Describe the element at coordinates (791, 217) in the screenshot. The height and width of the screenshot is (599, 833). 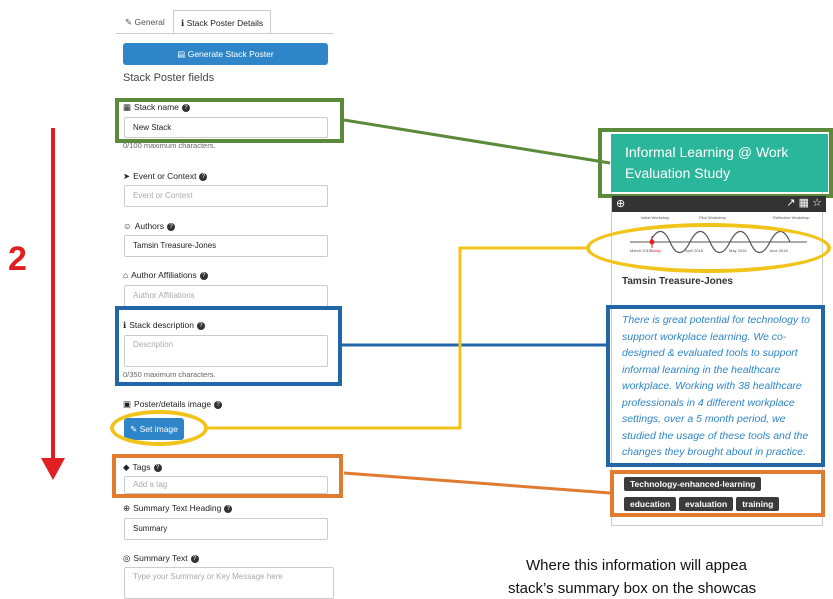
I see `timeline-label-reflective: Reflective Workshop` at that location.